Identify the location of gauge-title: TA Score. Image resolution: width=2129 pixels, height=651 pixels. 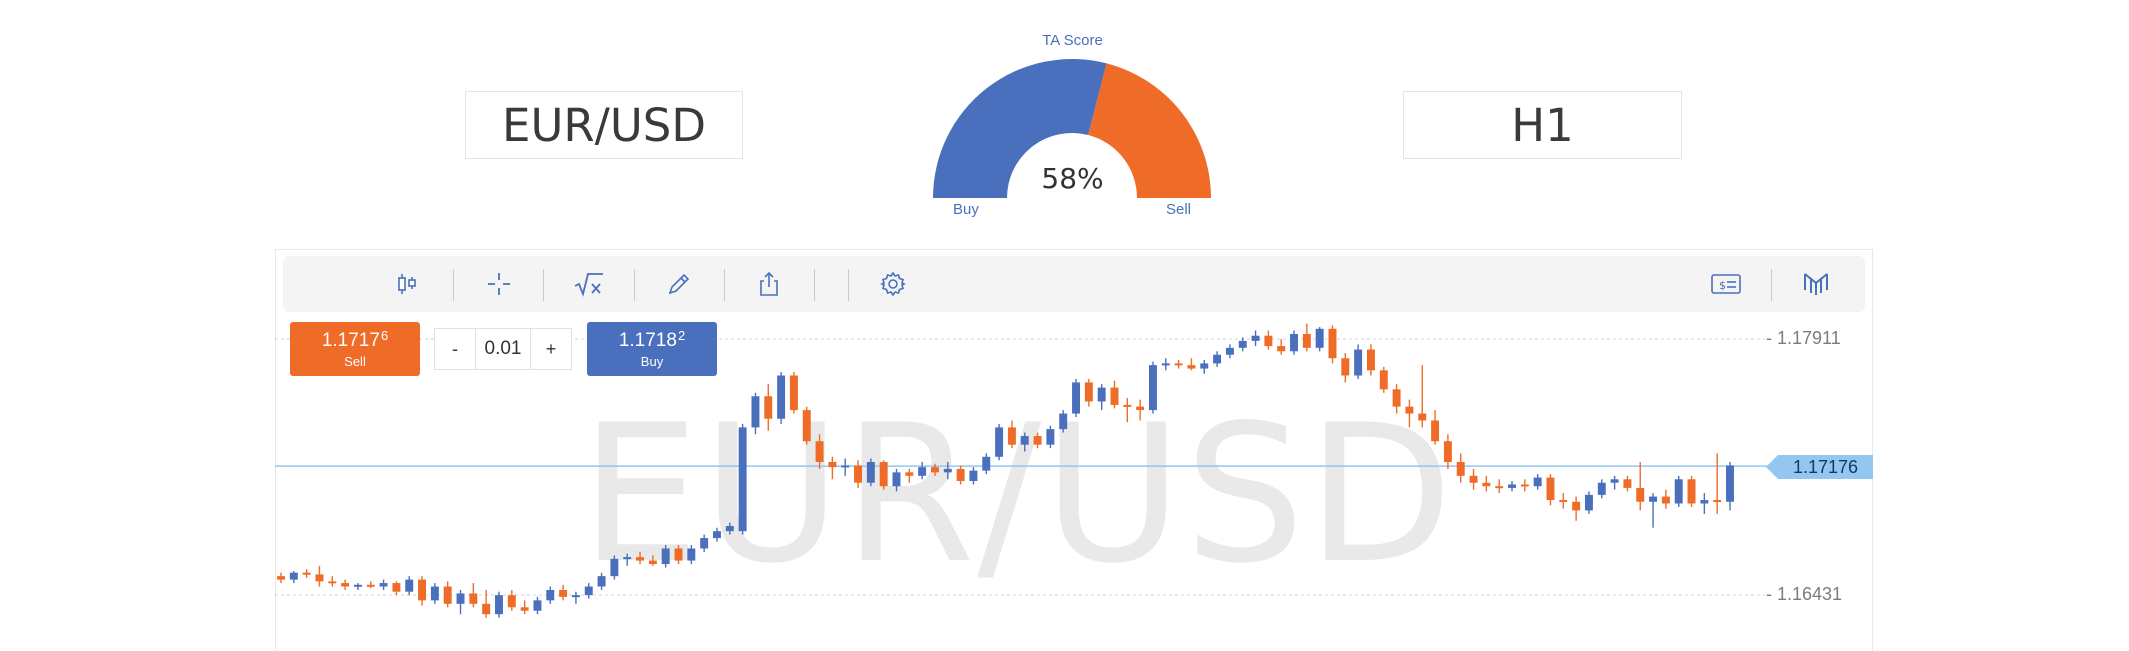
(1072, 40).